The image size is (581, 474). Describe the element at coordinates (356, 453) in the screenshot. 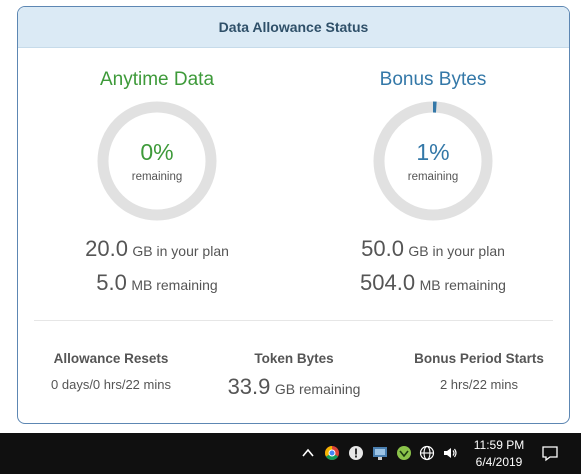

I see `security-icon` at that location.